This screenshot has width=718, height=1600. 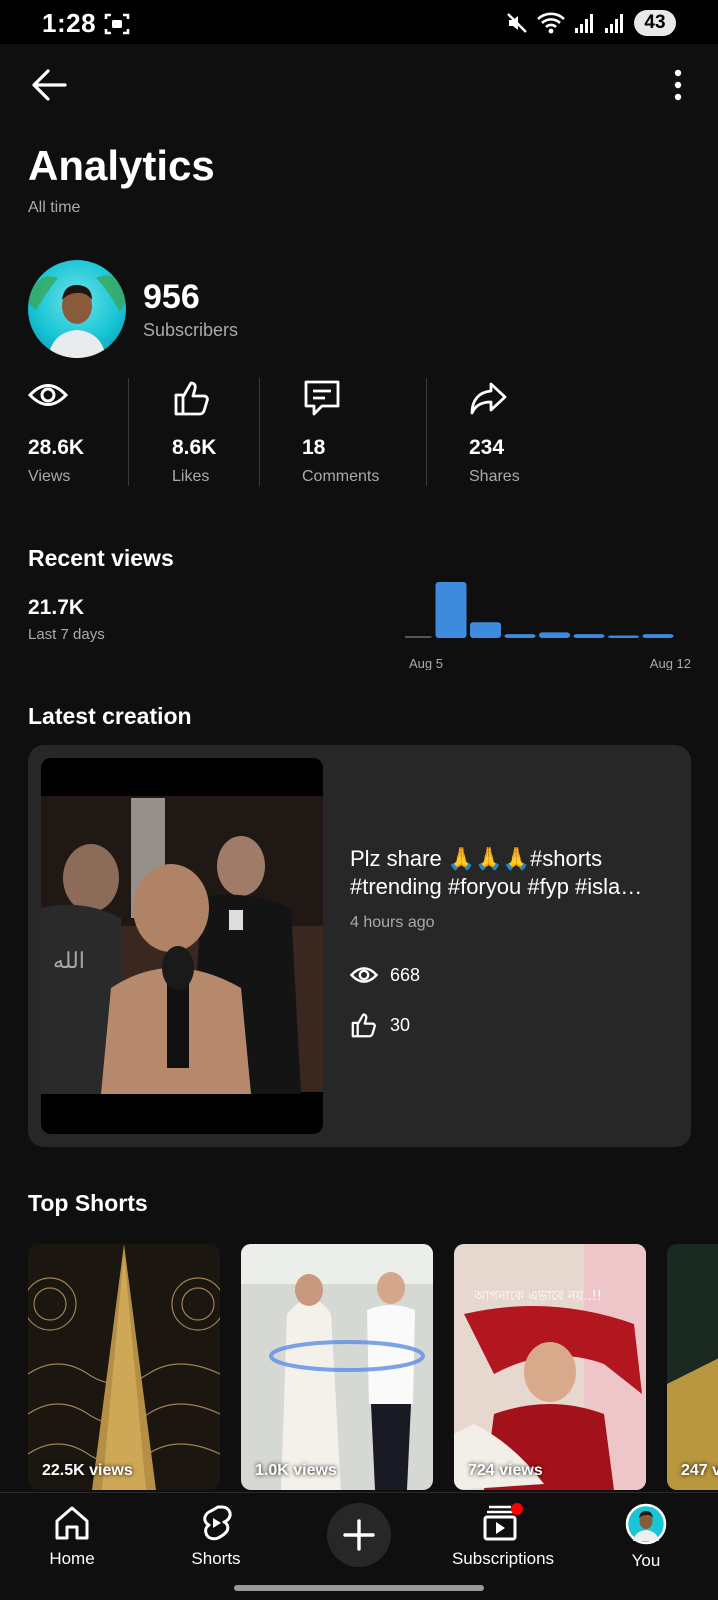 What do you see at coordinates (49, 85) in the screenshot?
I see `back-arrow-icon` at bounding box center [49, 85].